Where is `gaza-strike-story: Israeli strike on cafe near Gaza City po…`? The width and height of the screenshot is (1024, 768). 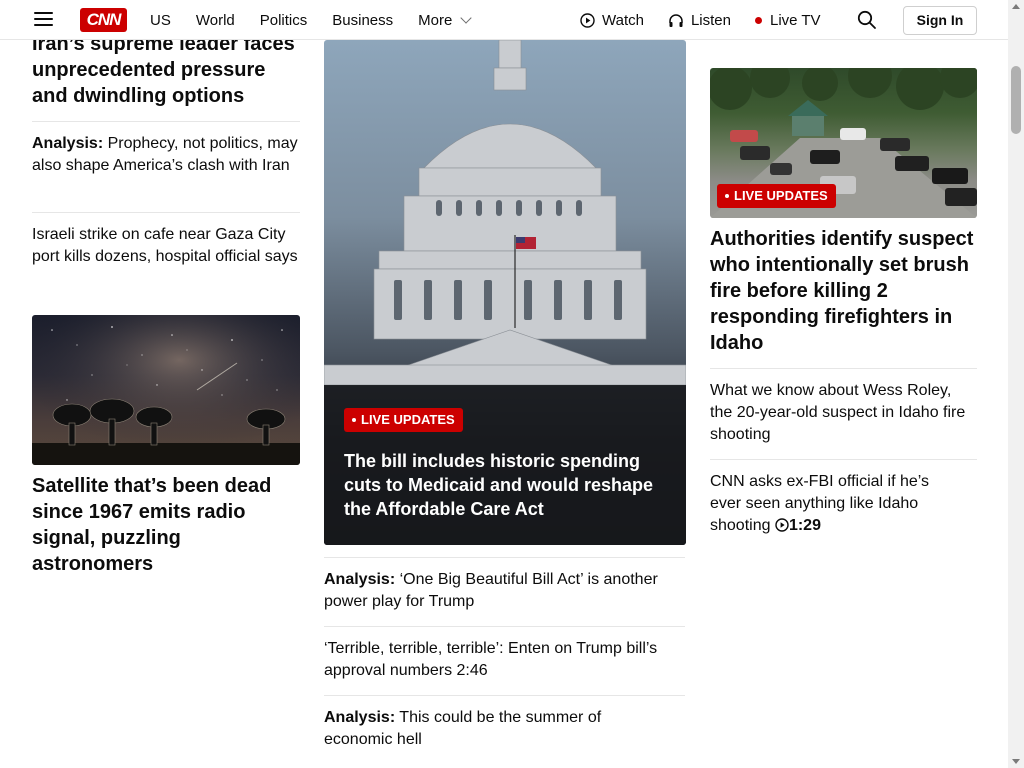 gaza-strike-story: Israeli strike on cafe near Gaza City po… is located at coordinates (166, 246).